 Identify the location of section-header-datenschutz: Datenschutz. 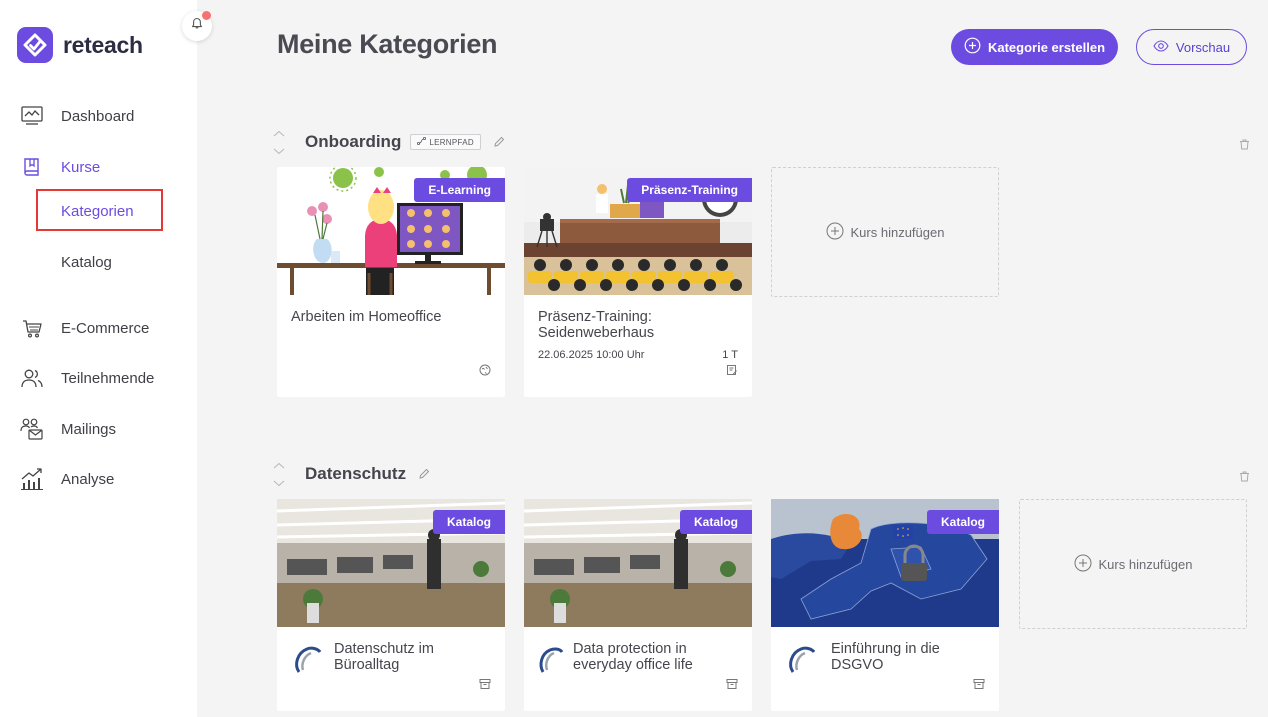
(367, 474).